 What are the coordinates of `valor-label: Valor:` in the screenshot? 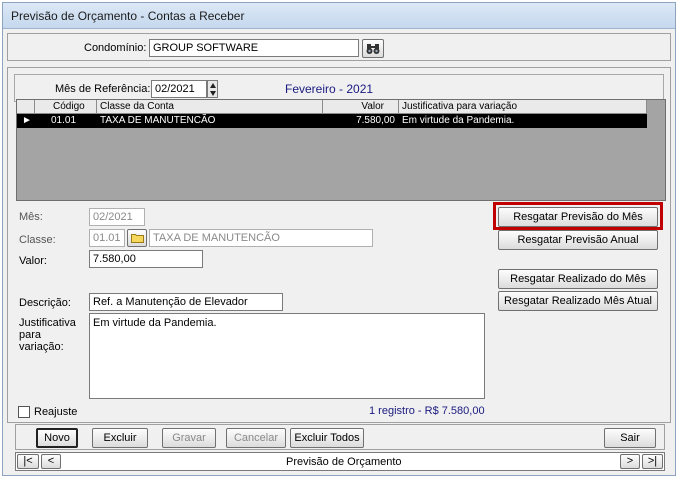 It's located at (33, 261).